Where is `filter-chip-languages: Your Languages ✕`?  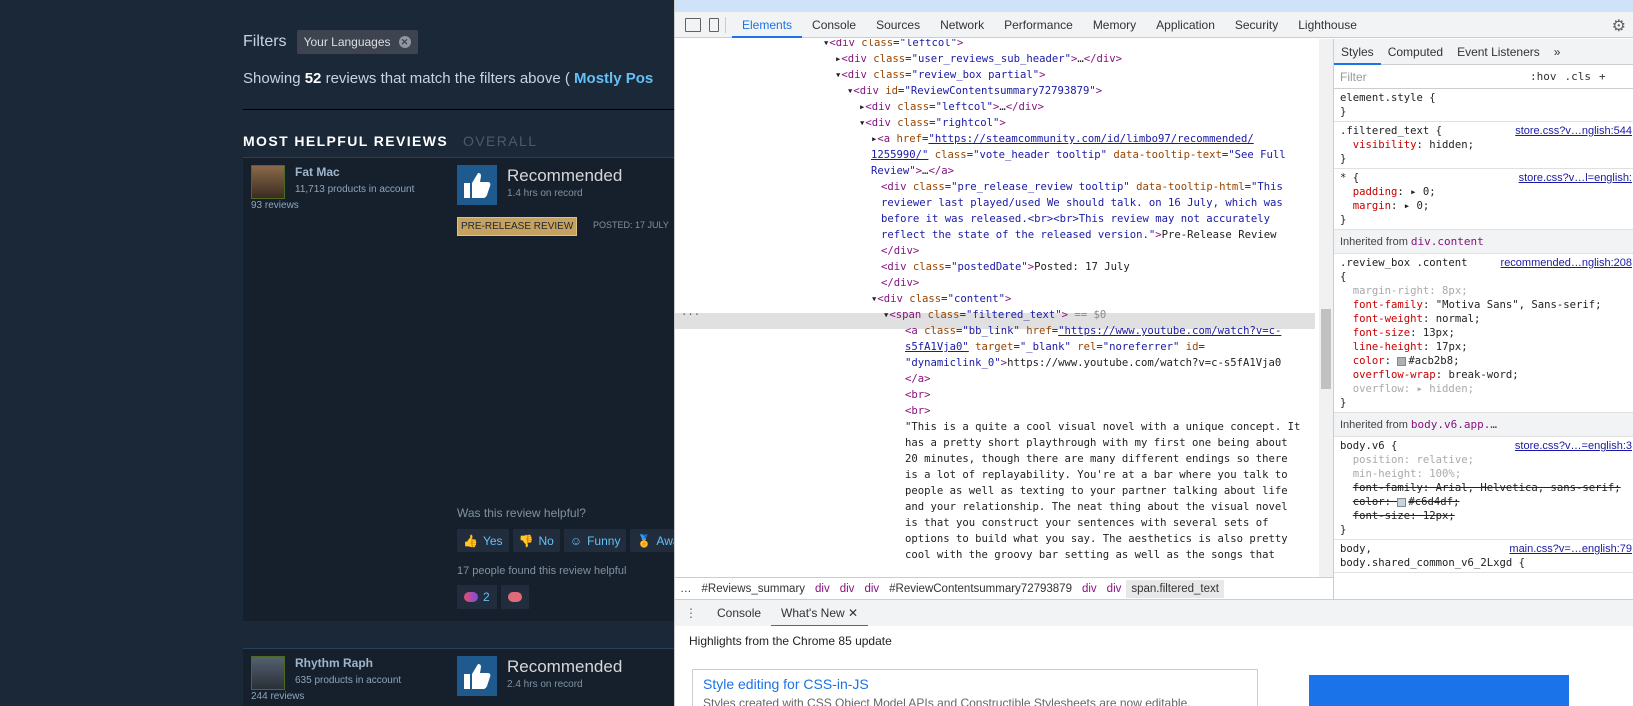
filter-chip-languages: Your Languages ✕ is located at coordinates (357, 42).